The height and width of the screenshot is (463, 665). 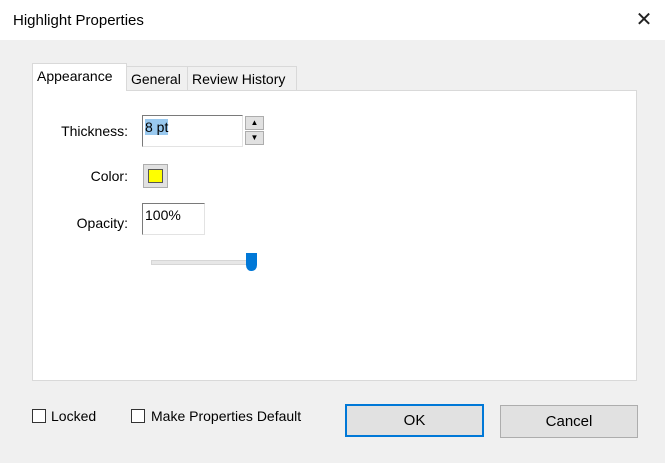 What do you see at coordinates (39, 416) in the screenshot?
I see `locked-checkbox` at bounding box center [39, 416].